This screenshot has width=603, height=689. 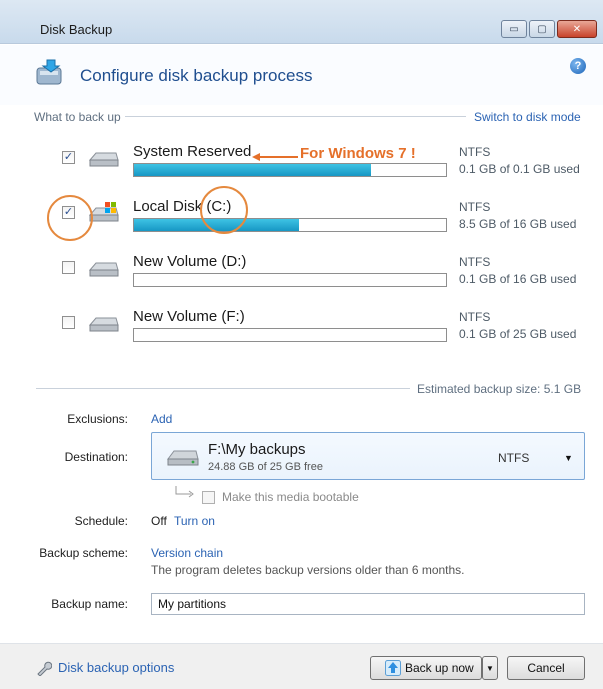 What do you see at coordinates (368, 604) in the screenshot?
I see `backup-name-input` at bounding box center [368, 604].